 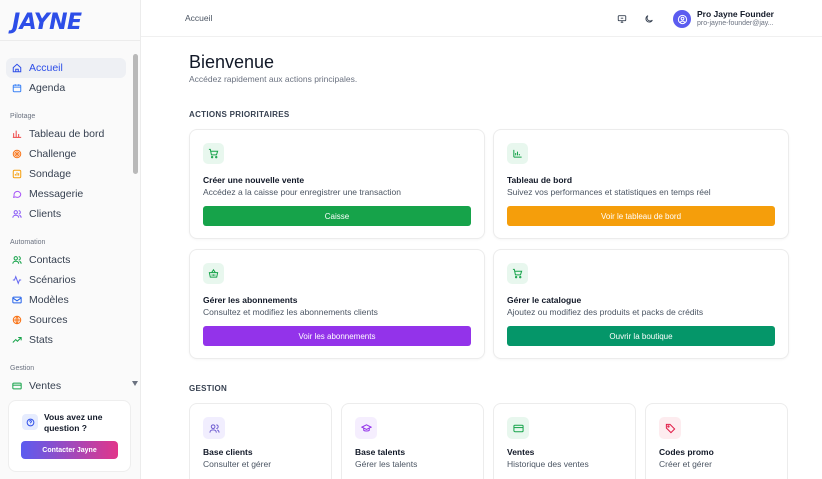 I want to click on sidebar-item-label: Sources, so click(x=48, y=320).